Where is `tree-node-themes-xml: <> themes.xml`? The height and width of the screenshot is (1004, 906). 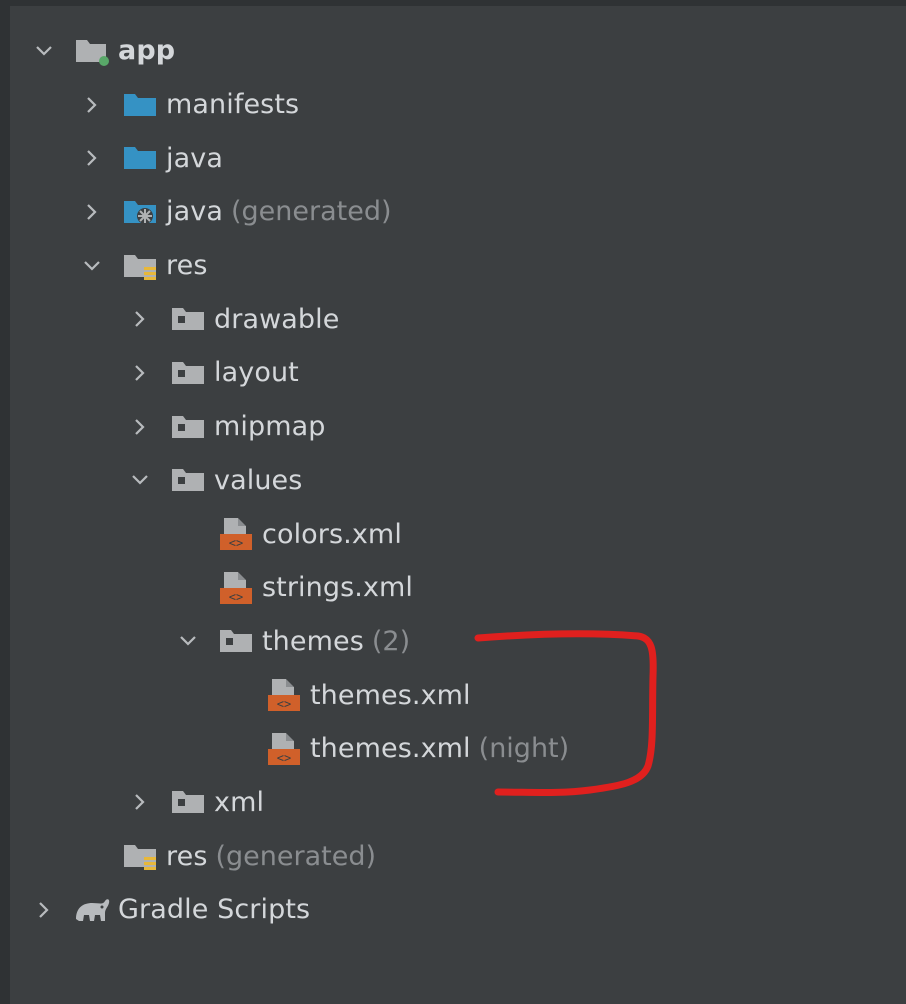 tree-node-themes-xml: <> themes.xml is located at coordinates (453, 695).